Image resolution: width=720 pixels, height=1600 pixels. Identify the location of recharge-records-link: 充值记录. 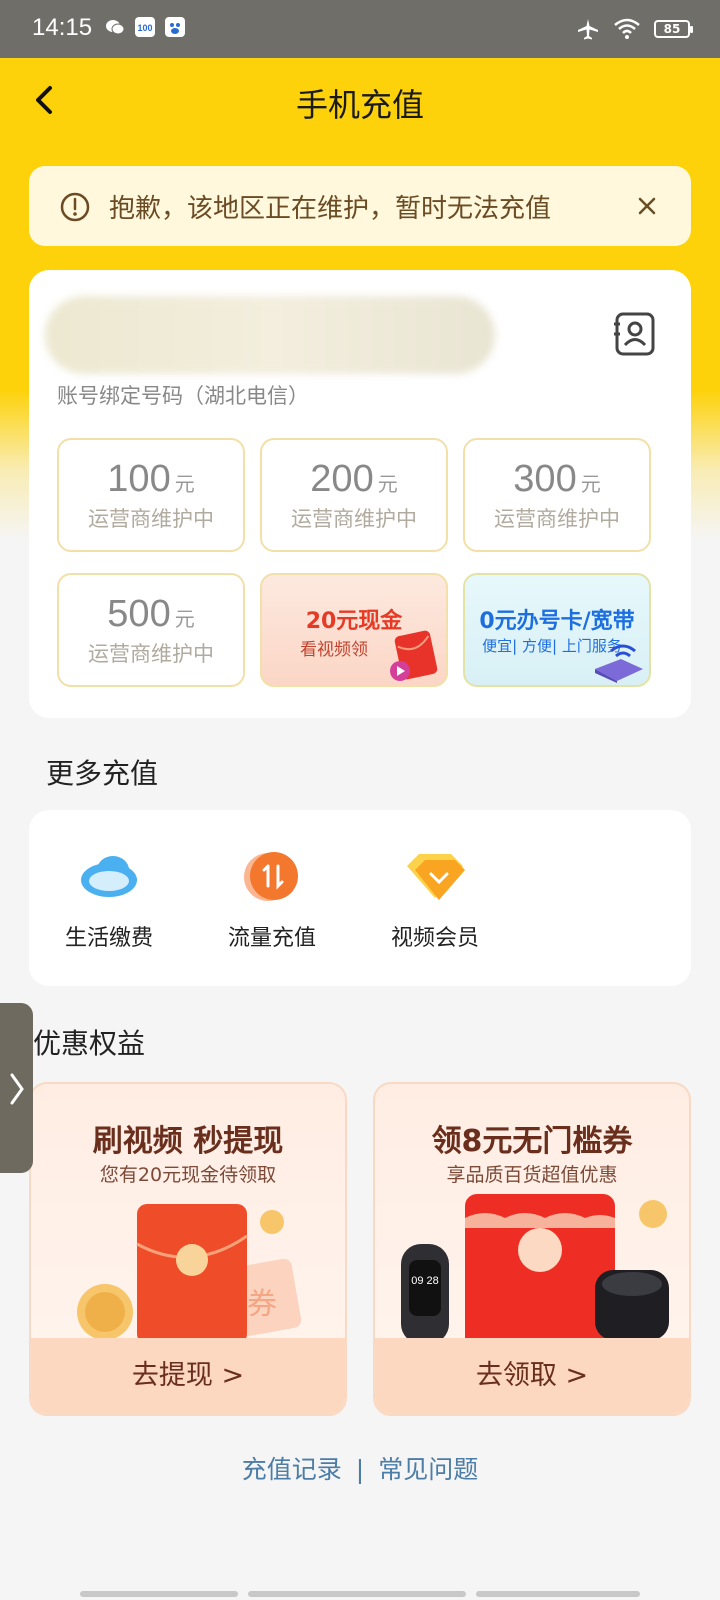
(292, 1469).